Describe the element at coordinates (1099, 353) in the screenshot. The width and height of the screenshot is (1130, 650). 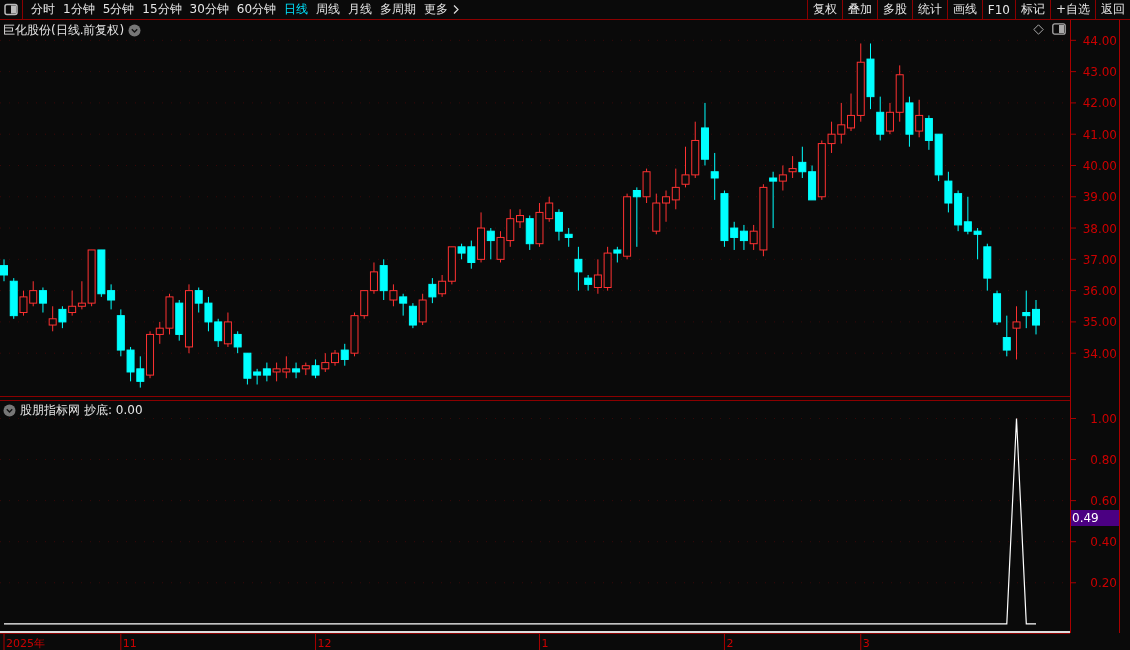
I see `price-axis-label: 34.00` at that location.